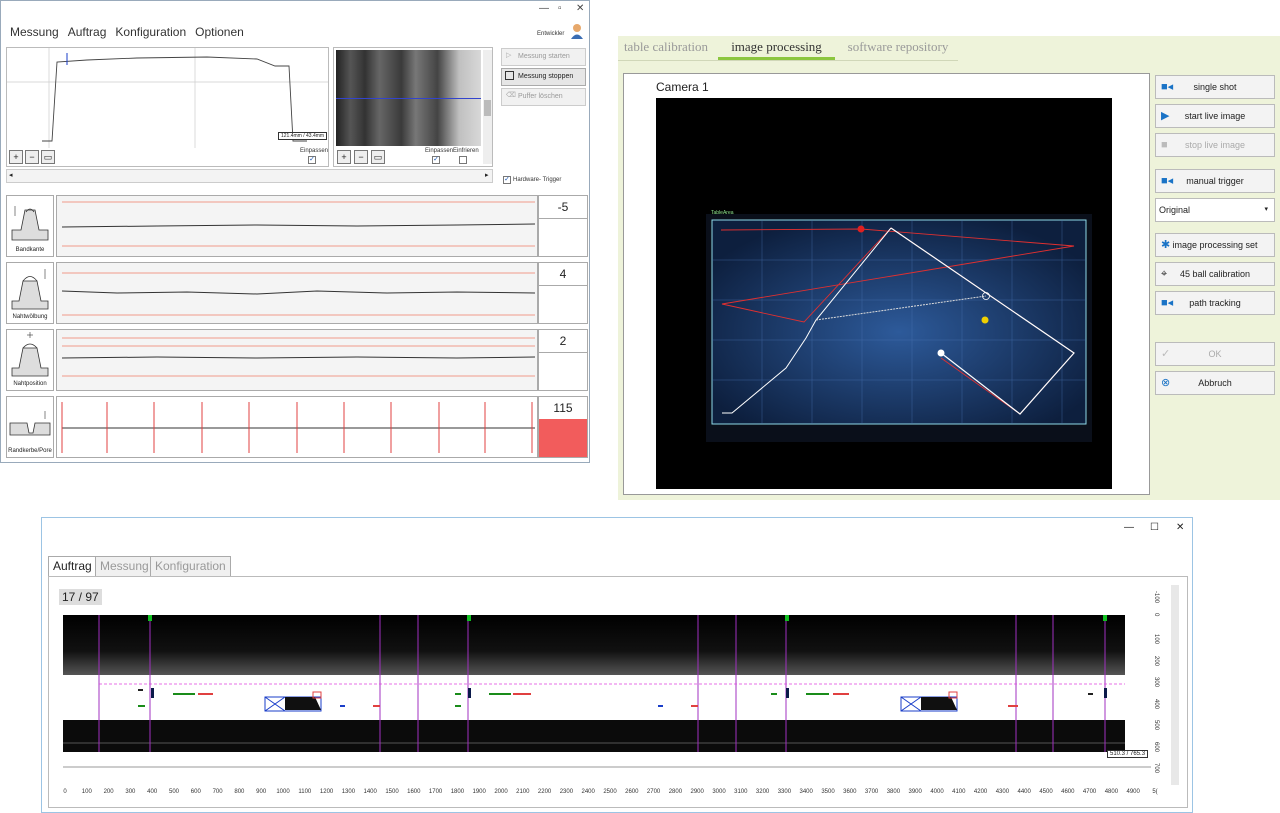  What do you see at coordinates (124, 566) in the screenshot?
I see `tab-messung: Messung` at bounding box center [124, 566].